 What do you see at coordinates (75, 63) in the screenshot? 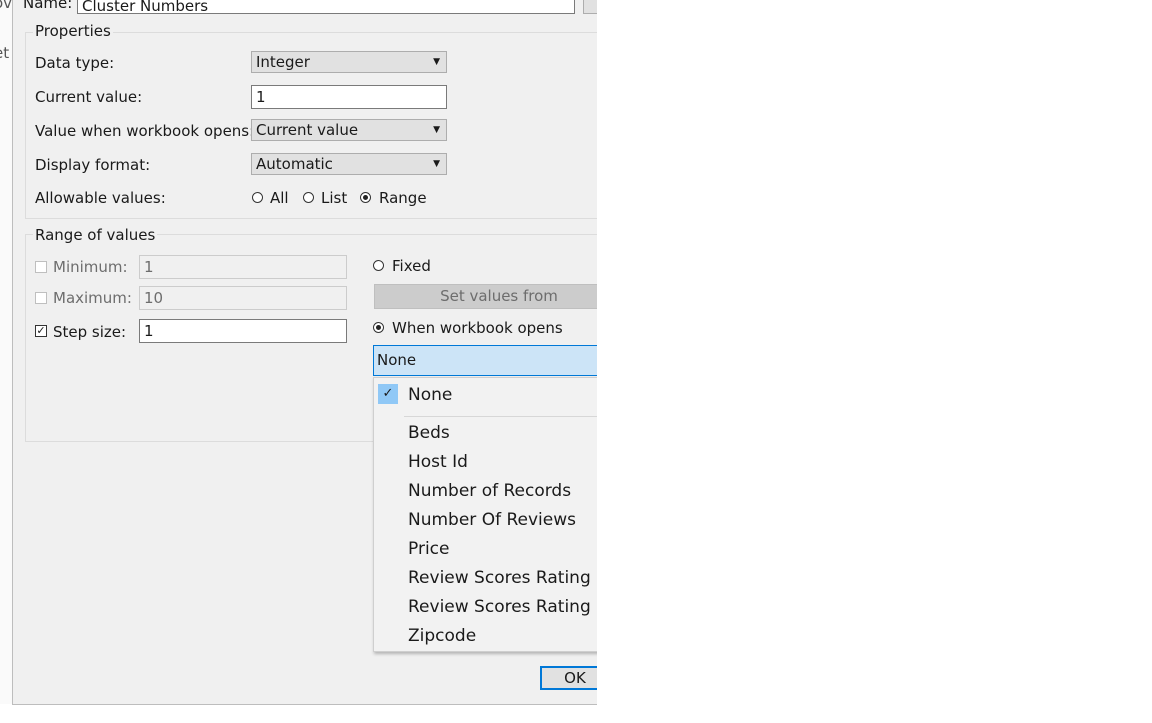
I see `data-type-label: Data type:` at bounding box center [75, 63].